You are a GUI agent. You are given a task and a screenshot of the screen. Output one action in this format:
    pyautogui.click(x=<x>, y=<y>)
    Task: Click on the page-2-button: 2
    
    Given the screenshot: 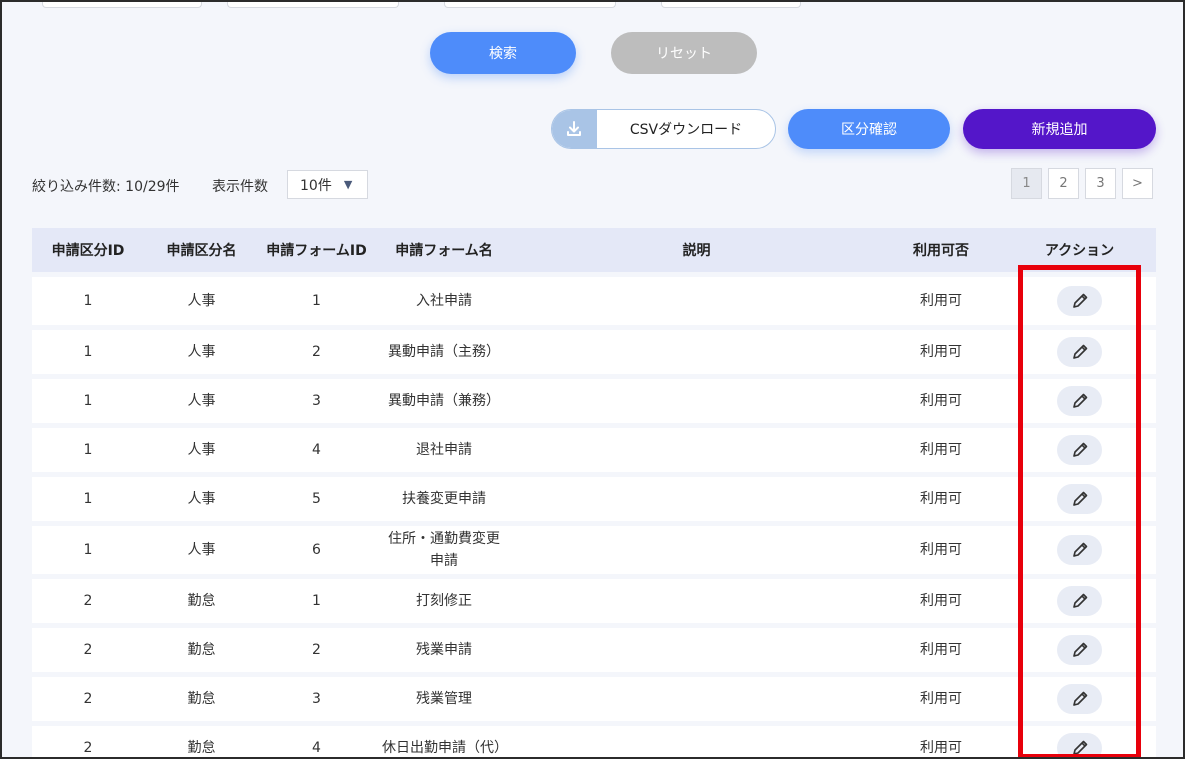 What is the action you would take?
    pyautogui.click(x=1063, y=183)
    